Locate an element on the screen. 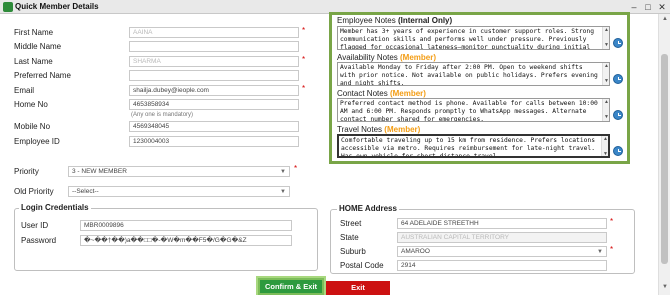 This screenshot has width=670, height=295. mobile-no-label: Mobile No is located at coordinates (32, 126).